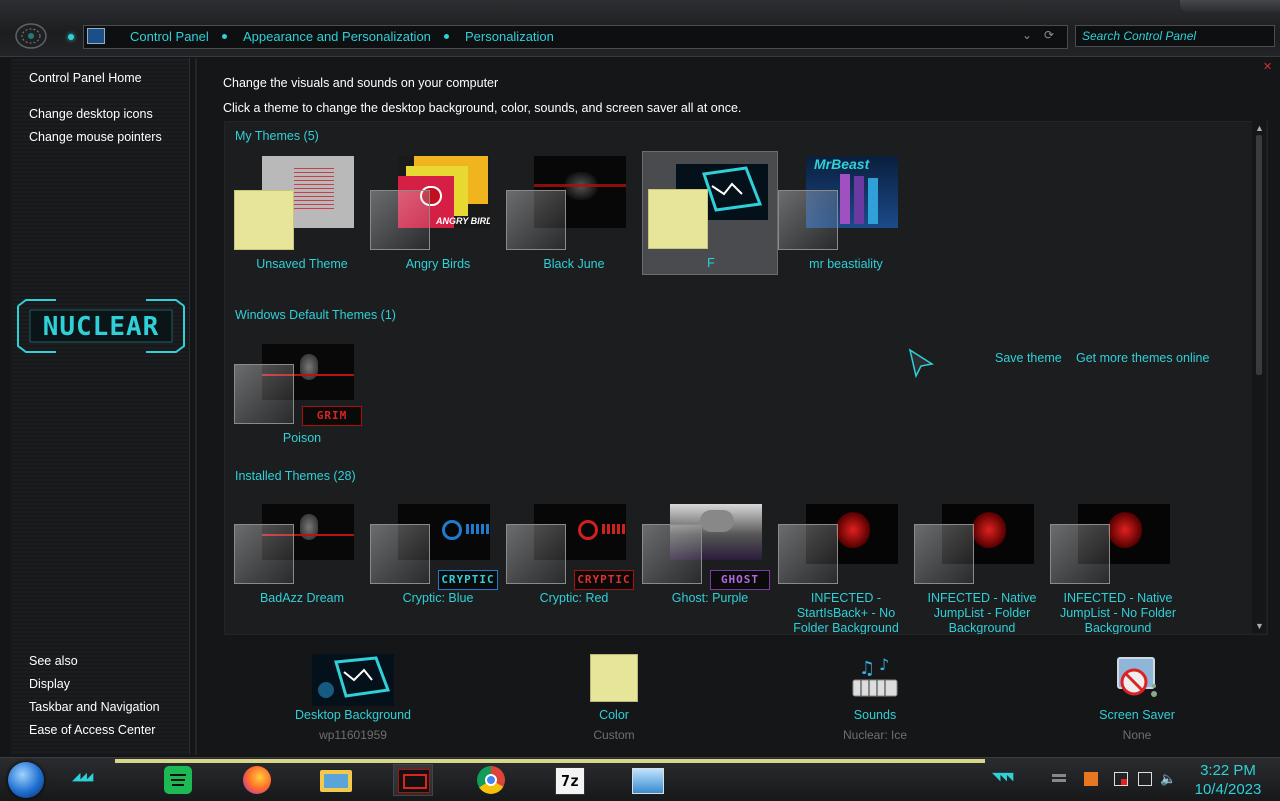 The image size is (1280, 801). Describe the element at coordinates (1259, 626) in the screenshot. I see `scroll-down-icon: ▼` at that location.